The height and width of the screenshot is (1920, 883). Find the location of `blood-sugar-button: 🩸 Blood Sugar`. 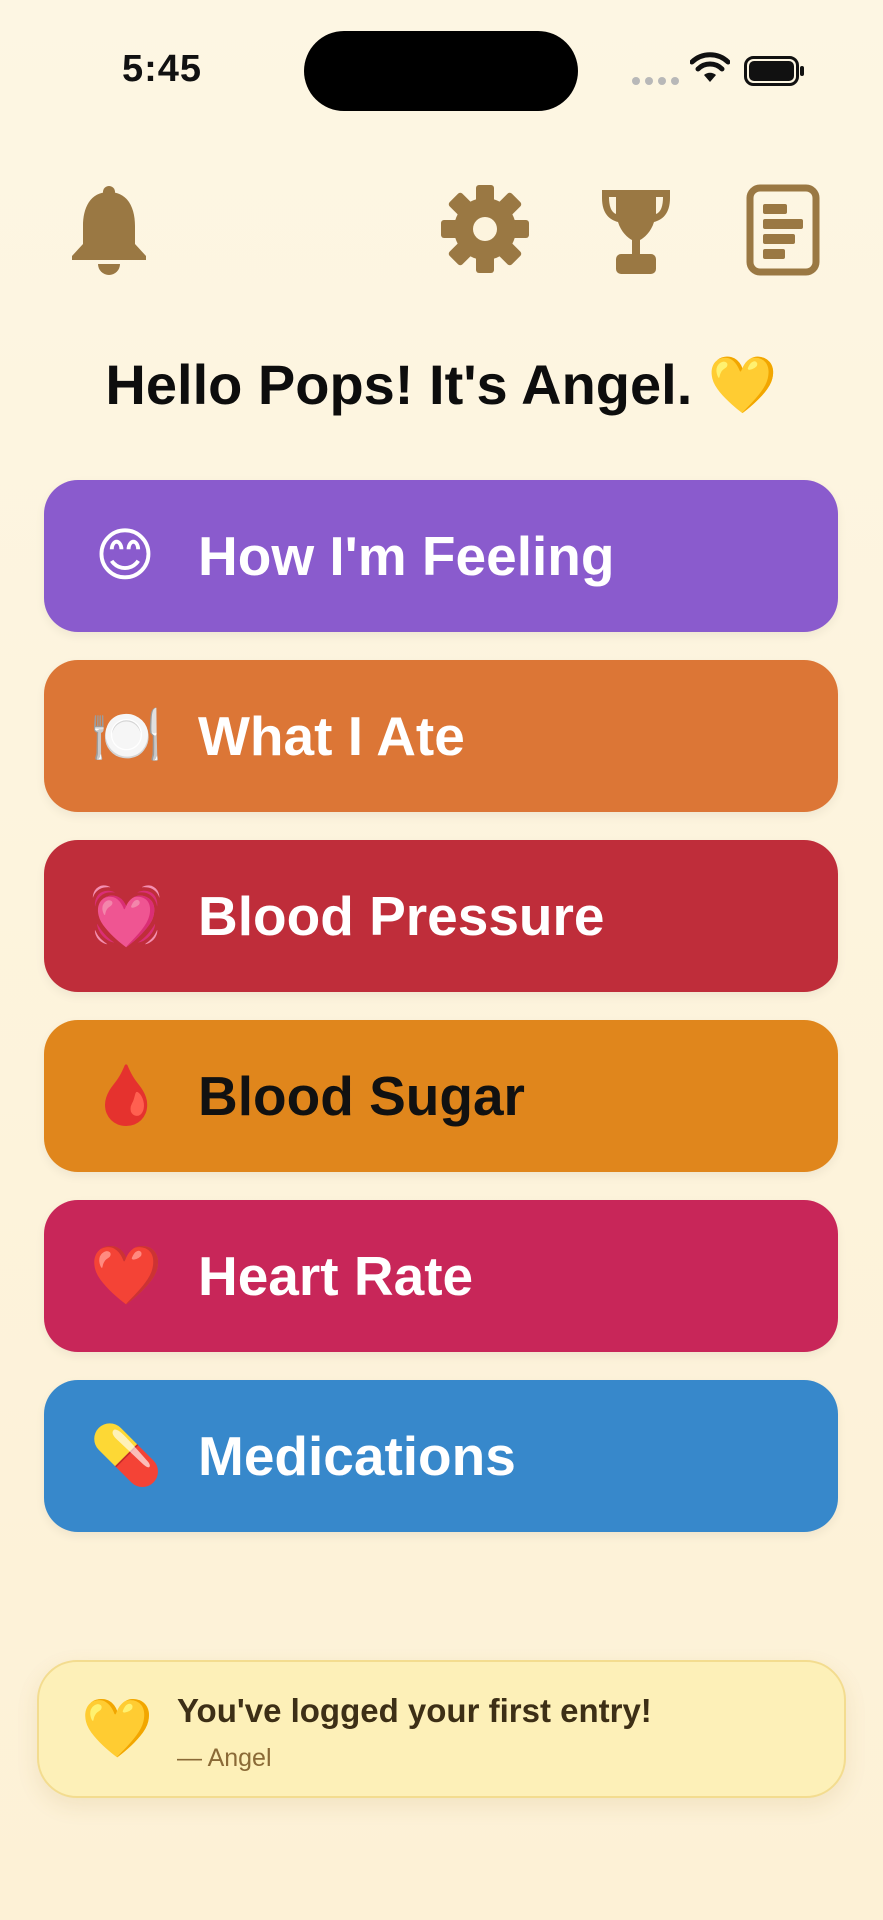

blood-sugar-button: 🩸 Blood Sugar is located at coordinates (441, 1096).